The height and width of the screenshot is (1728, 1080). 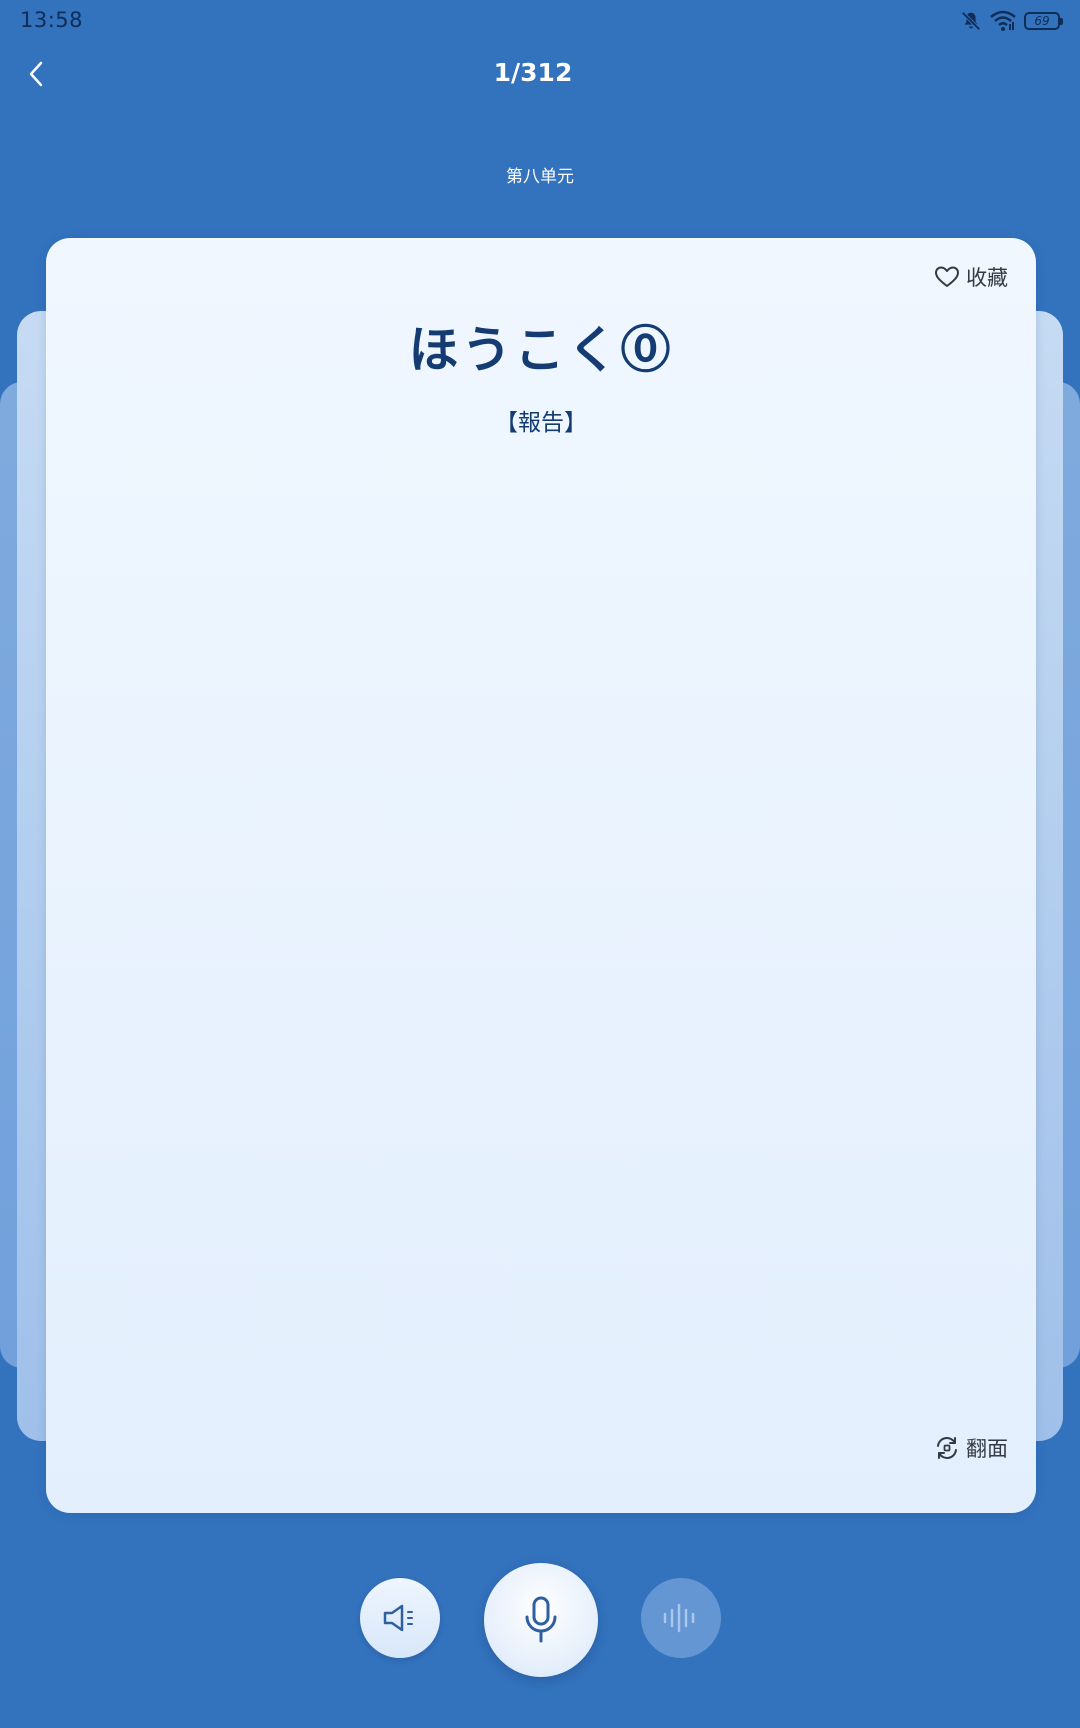 I want to click on play-audio-button, so click(x=400, y=1618).